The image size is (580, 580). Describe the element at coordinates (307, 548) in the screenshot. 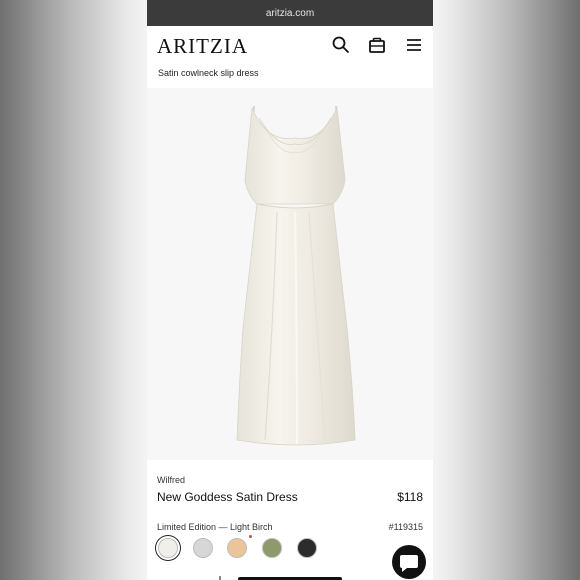

I see `swatch-black` at that location.